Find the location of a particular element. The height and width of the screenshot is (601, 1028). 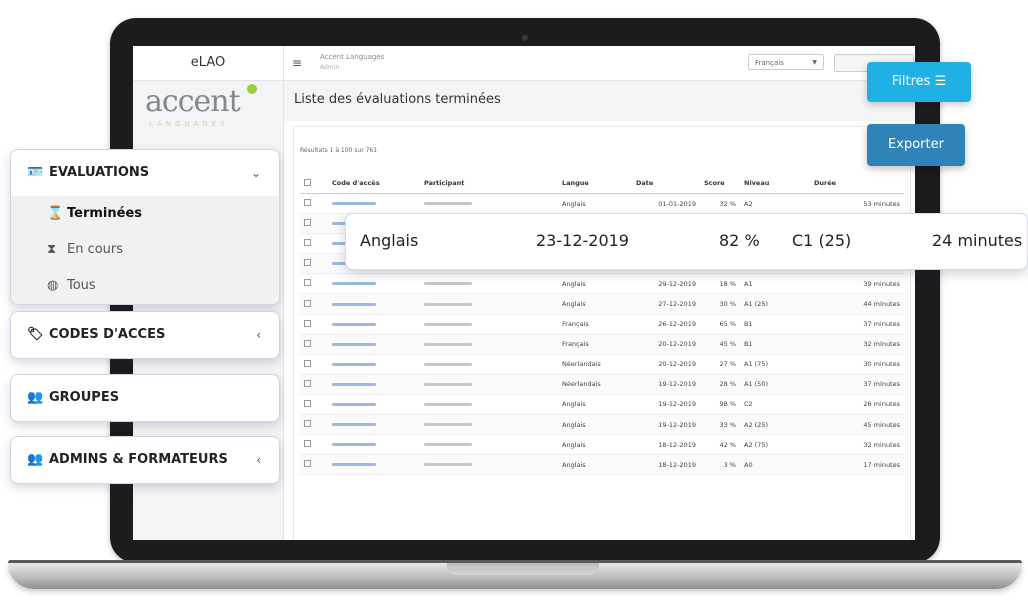

nav-item-tous: ◍ Tous is located at coordinates (145, 286).